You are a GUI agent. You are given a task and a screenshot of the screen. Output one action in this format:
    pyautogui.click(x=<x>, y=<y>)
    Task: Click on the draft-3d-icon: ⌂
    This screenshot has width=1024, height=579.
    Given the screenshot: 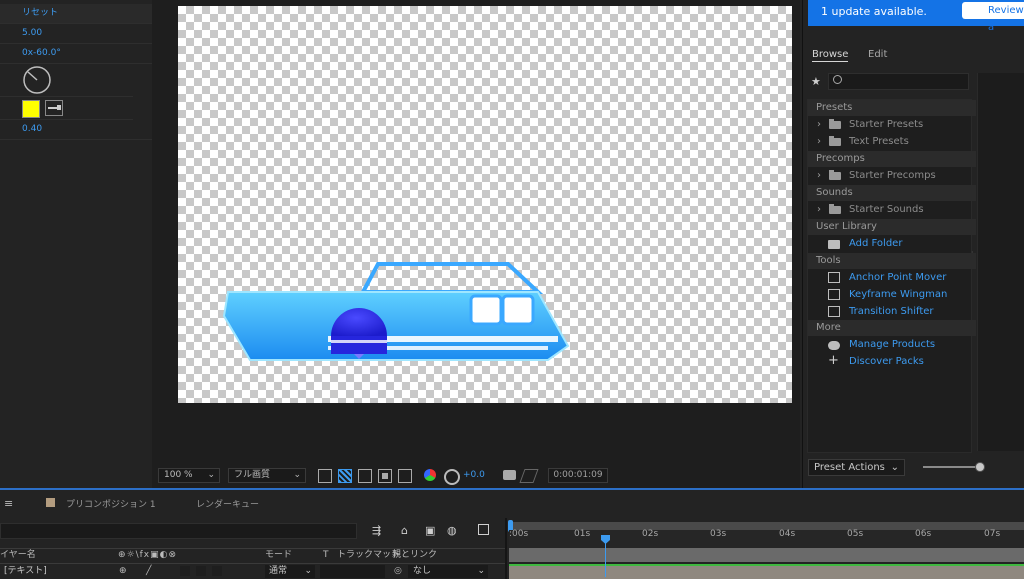 What is the action you would take?
    pyautogui.click(x=404, y=530)
    